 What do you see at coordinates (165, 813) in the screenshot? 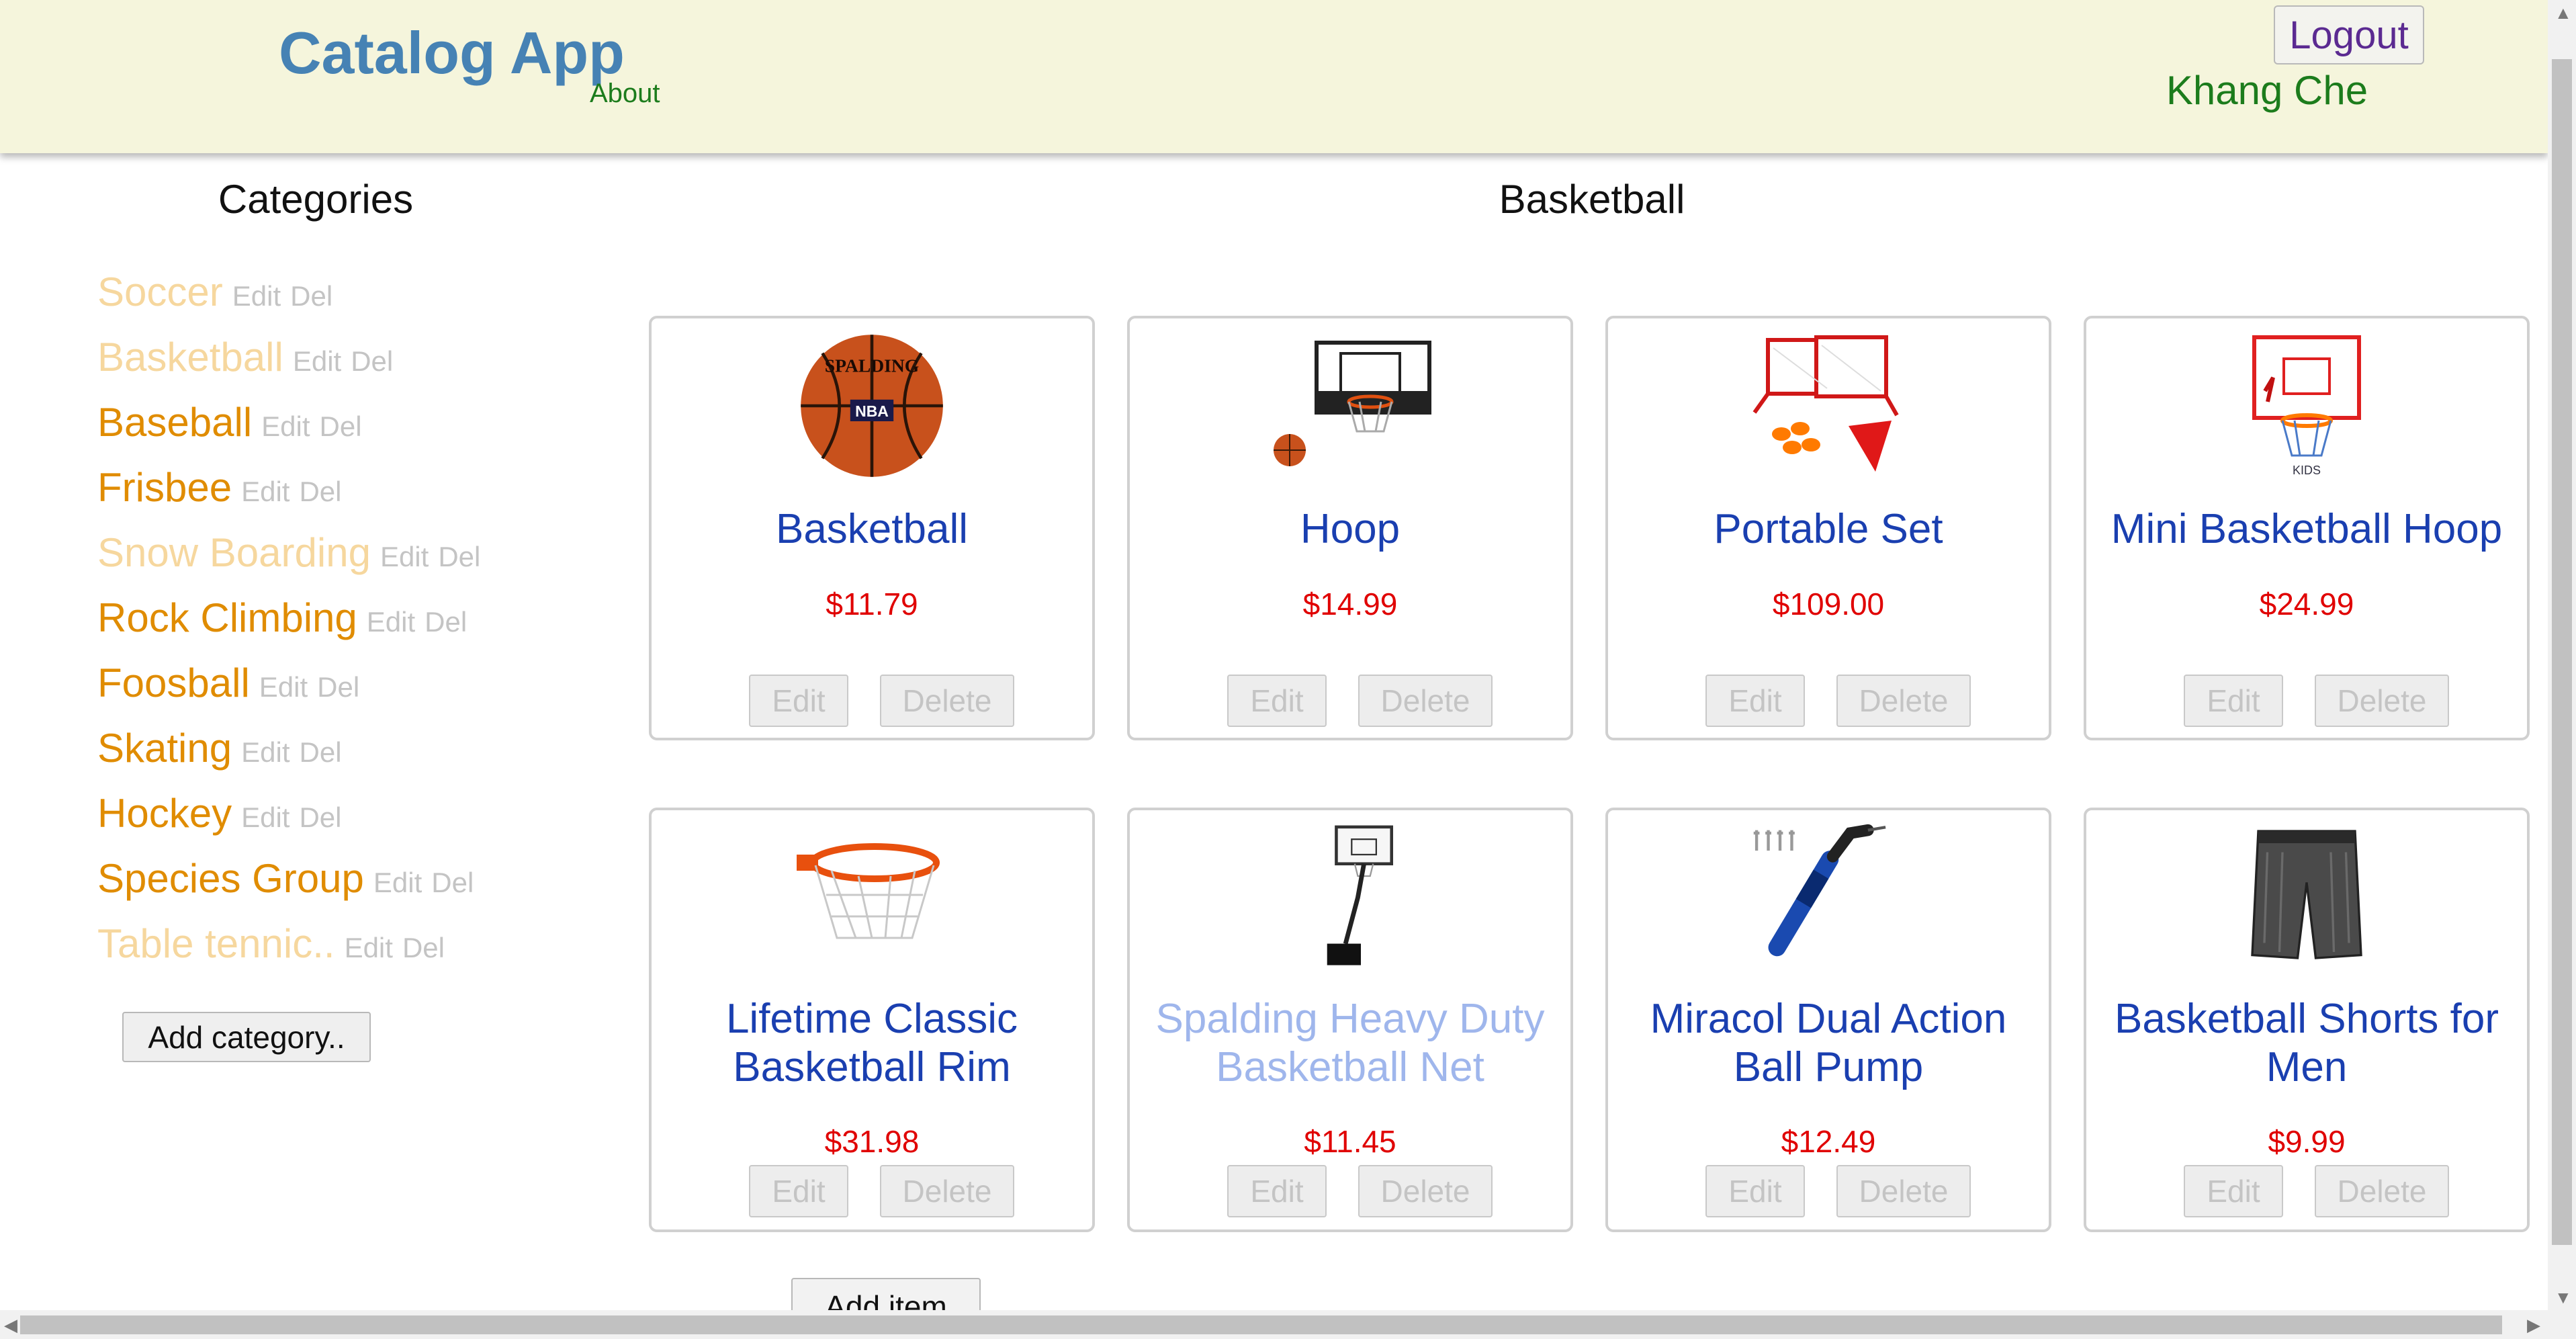
I see `category-link: Hockey` at bounding box center [165, 813].